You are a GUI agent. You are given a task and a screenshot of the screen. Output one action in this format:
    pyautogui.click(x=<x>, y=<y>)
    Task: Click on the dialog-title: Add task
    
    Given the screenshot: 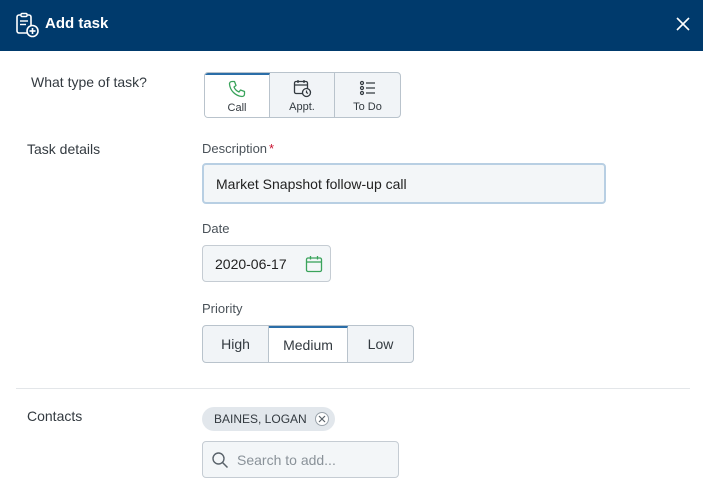 What is the action you would take?
    pyautogui.click(x=77, y=23)
    